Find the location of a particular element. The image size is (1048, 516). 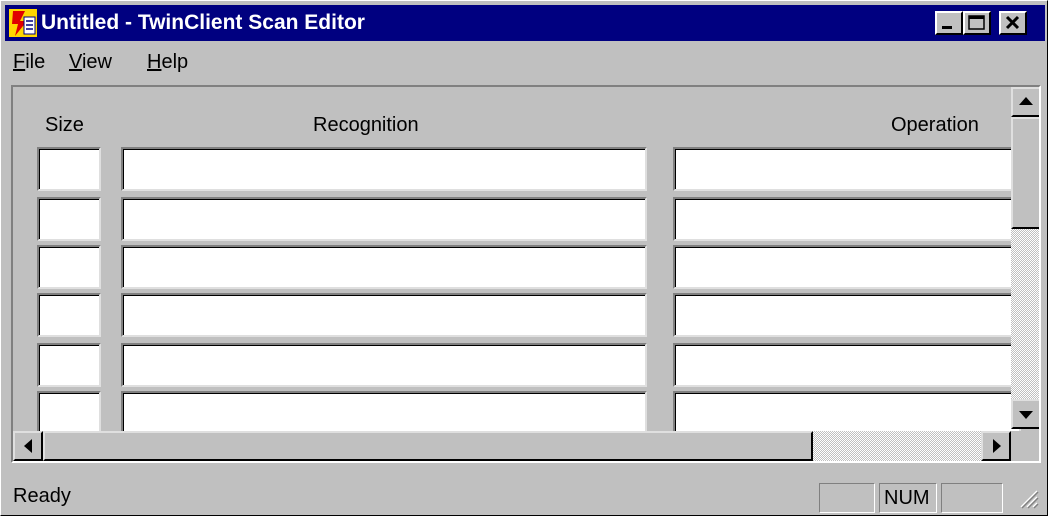

maximize-icon is located at coordinates (976, 22).